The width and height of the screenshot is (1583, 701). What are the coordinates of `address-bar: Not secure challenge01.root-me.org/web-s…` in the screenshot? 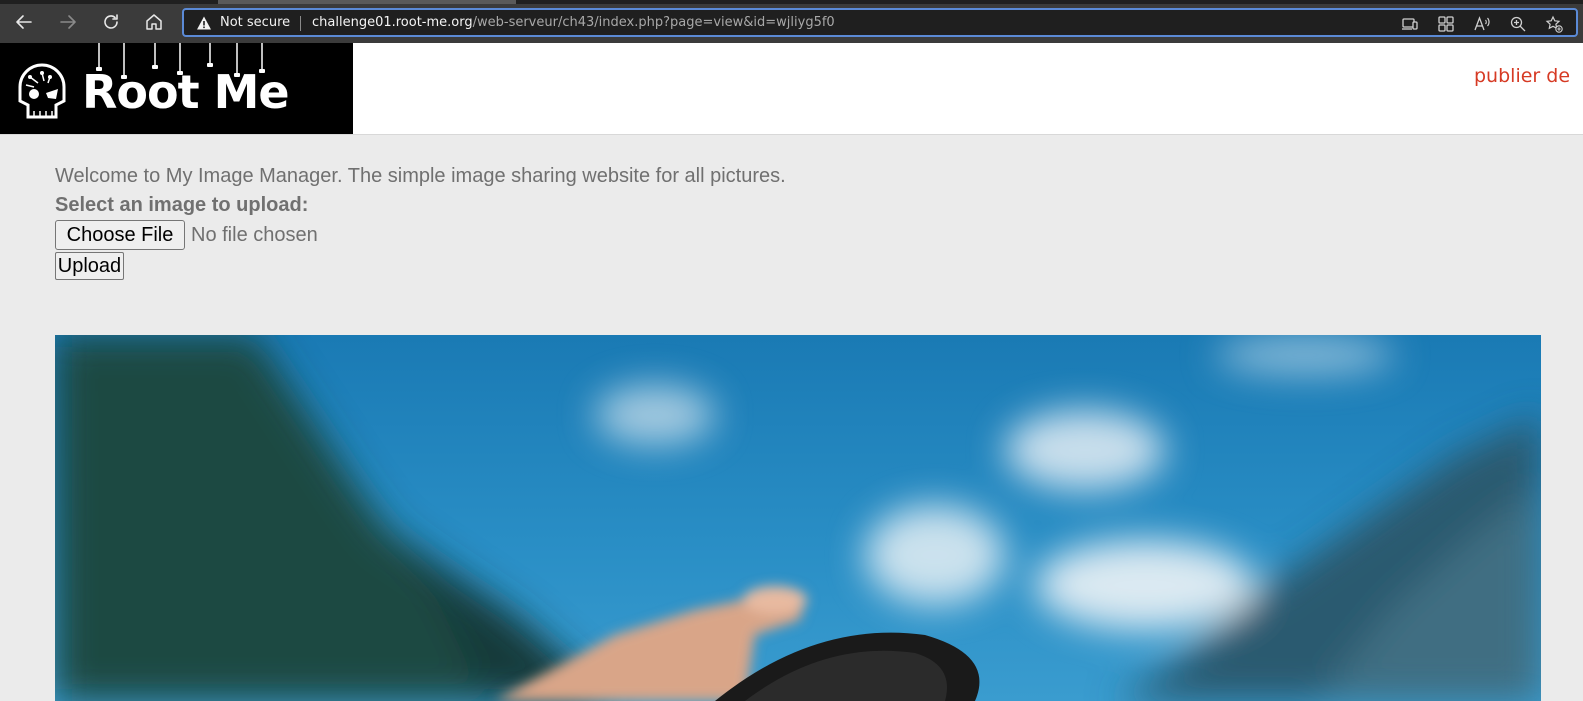 It's located at (880, 22).